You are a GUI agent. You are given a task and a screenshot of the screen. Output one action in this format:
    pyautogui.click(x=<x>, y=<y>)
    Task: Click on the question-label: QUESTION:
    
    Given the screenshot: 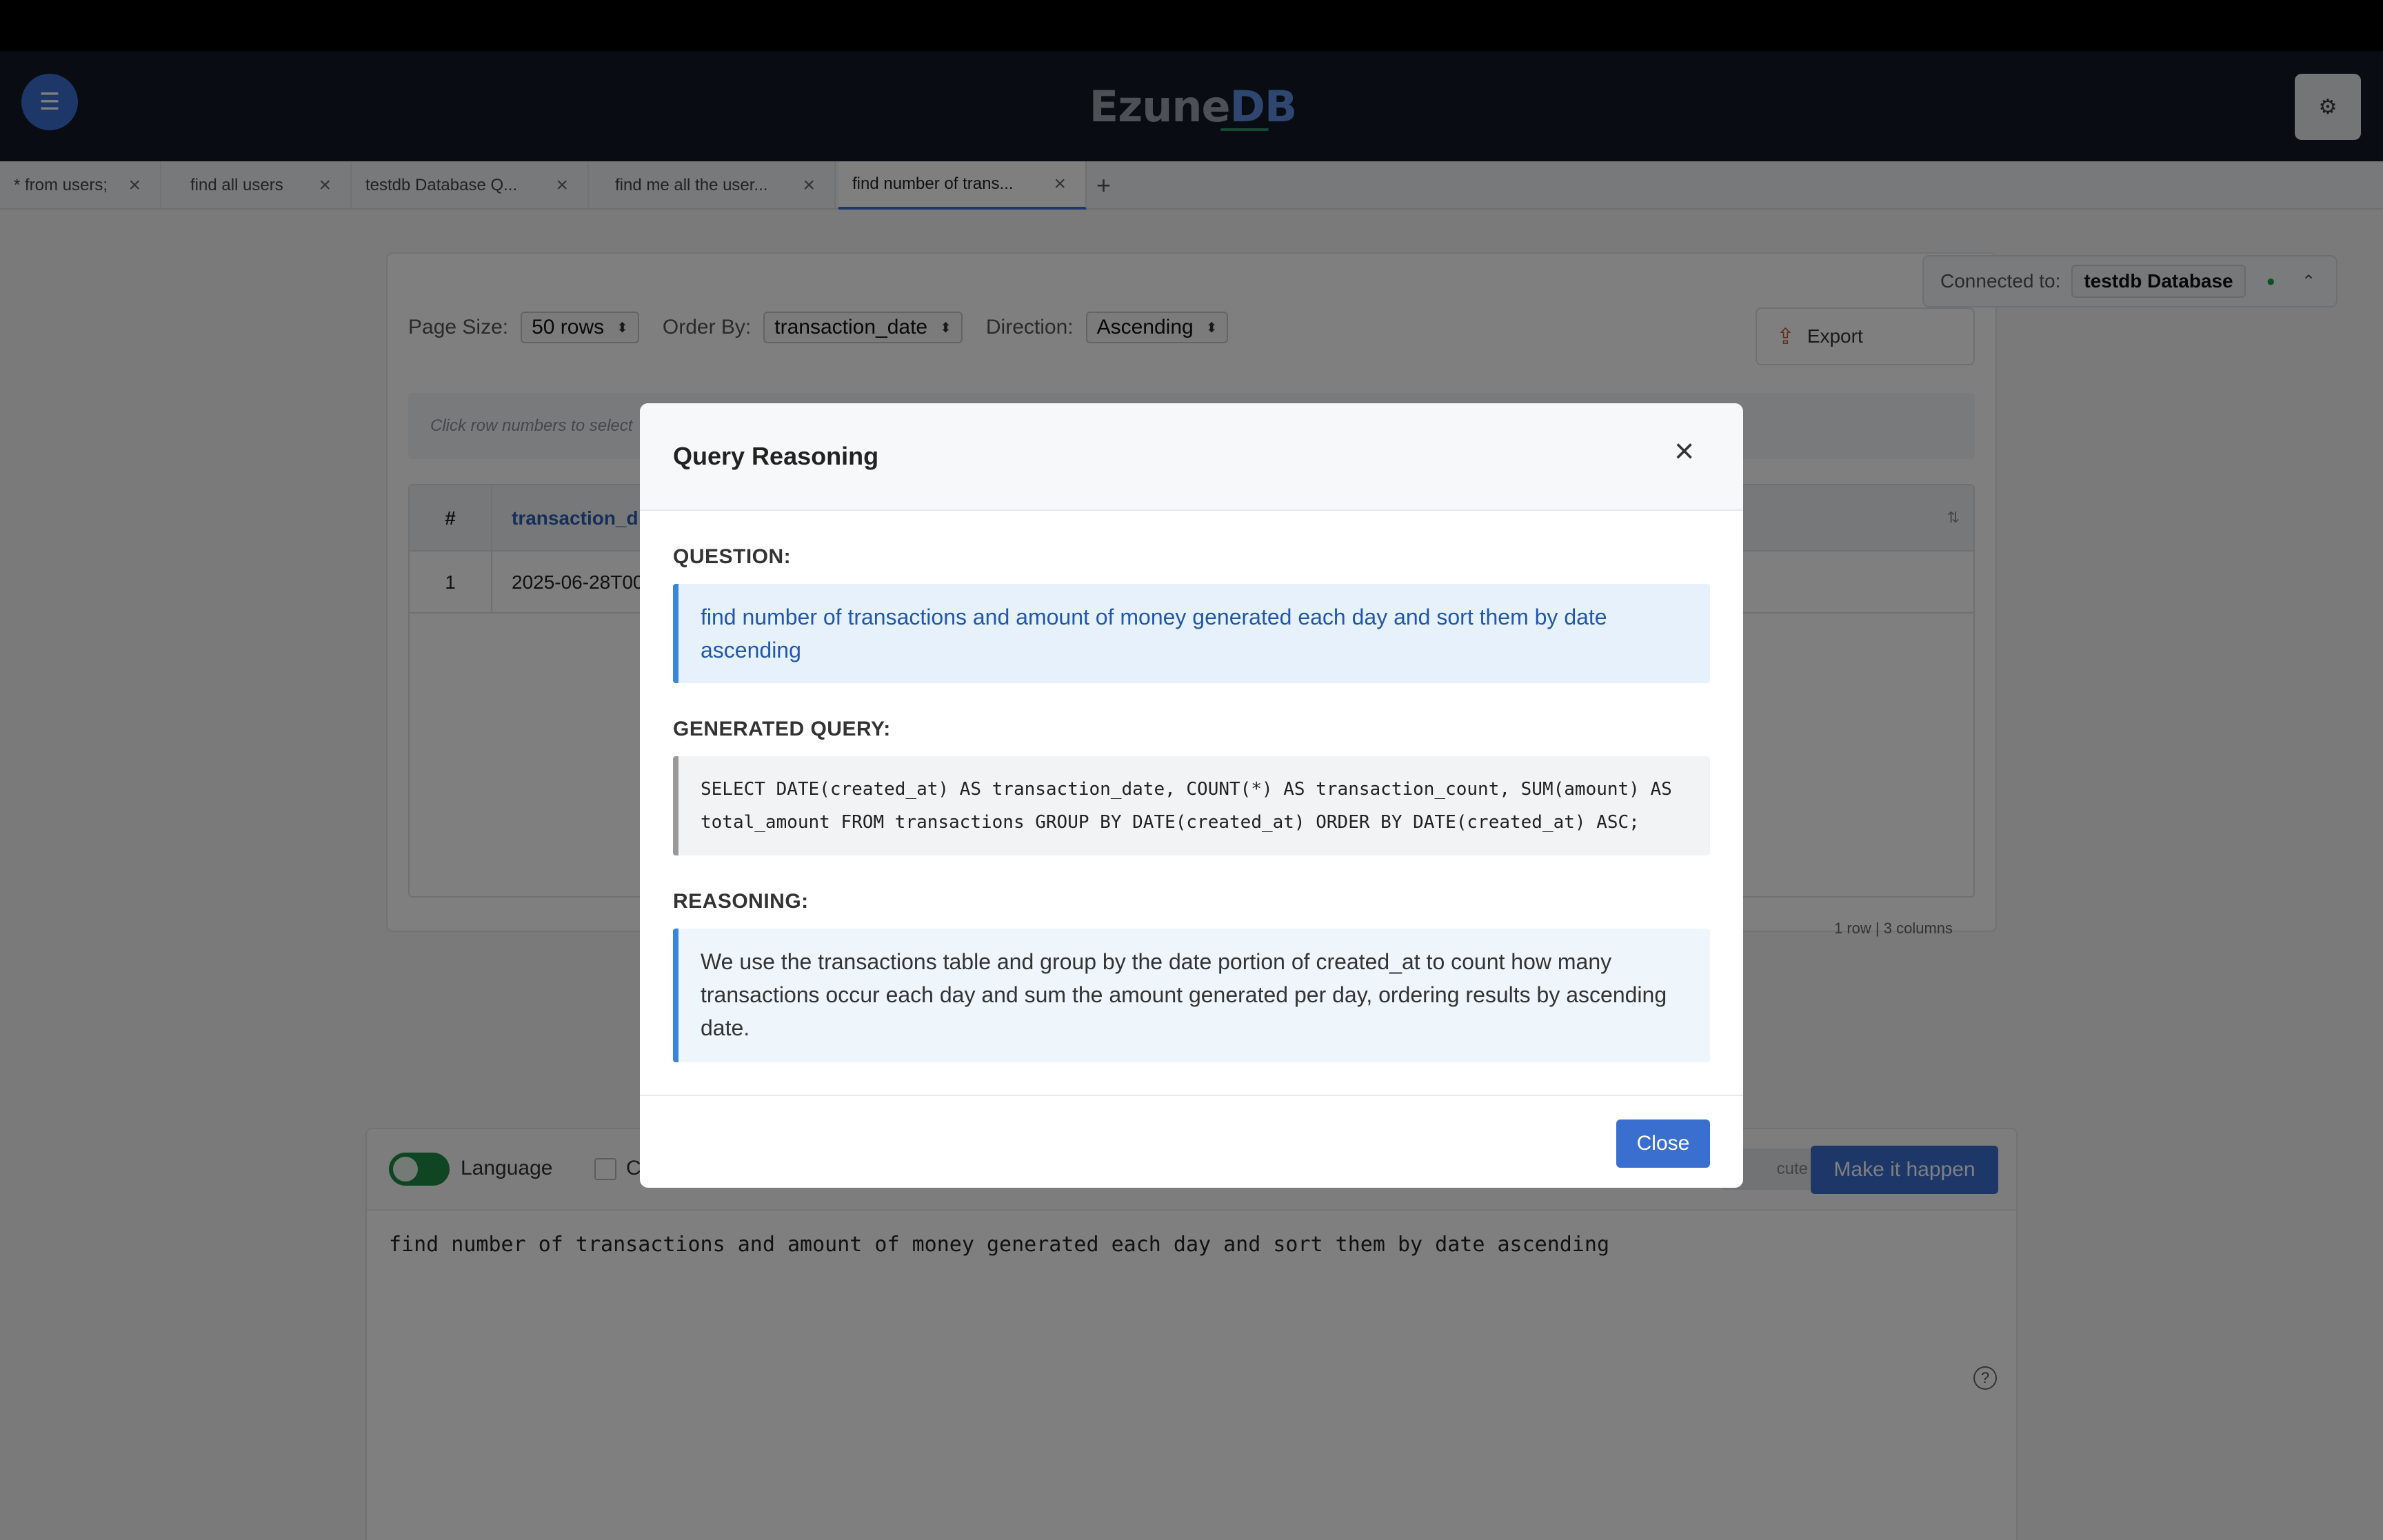 What is the action you would take?
    pyautogui.click(x=732, y=557)
    